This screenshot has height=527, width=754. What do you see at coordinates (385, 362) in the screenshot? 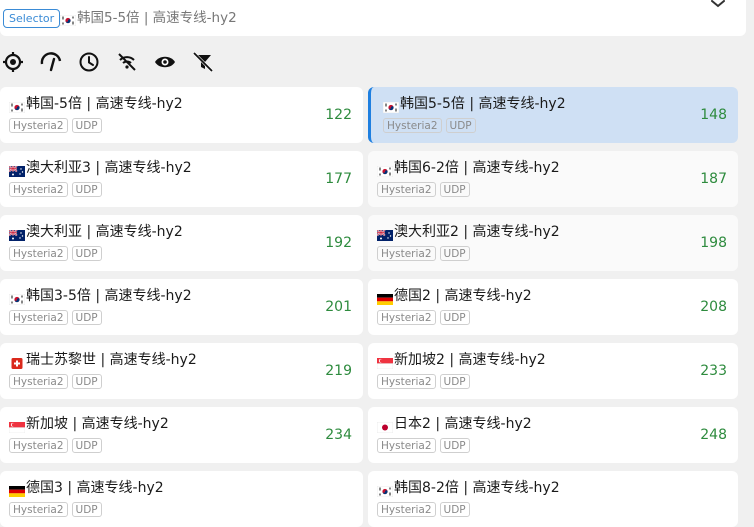
I see `flag-sg-icon` at bounding box center [385, 362].